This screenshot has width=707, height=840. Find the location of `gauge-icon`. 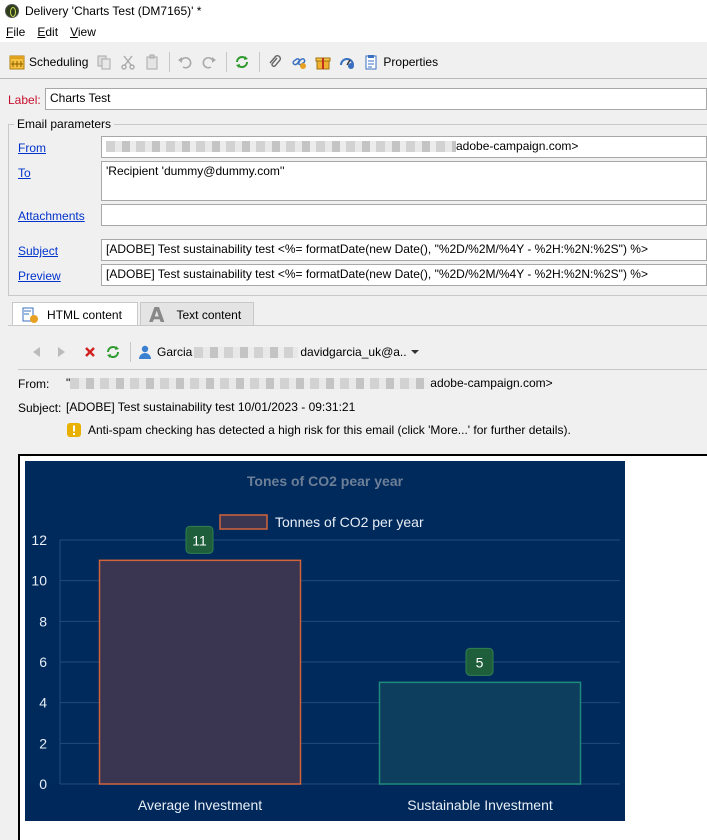

gauge-icon is located at coordinates (347, 63).